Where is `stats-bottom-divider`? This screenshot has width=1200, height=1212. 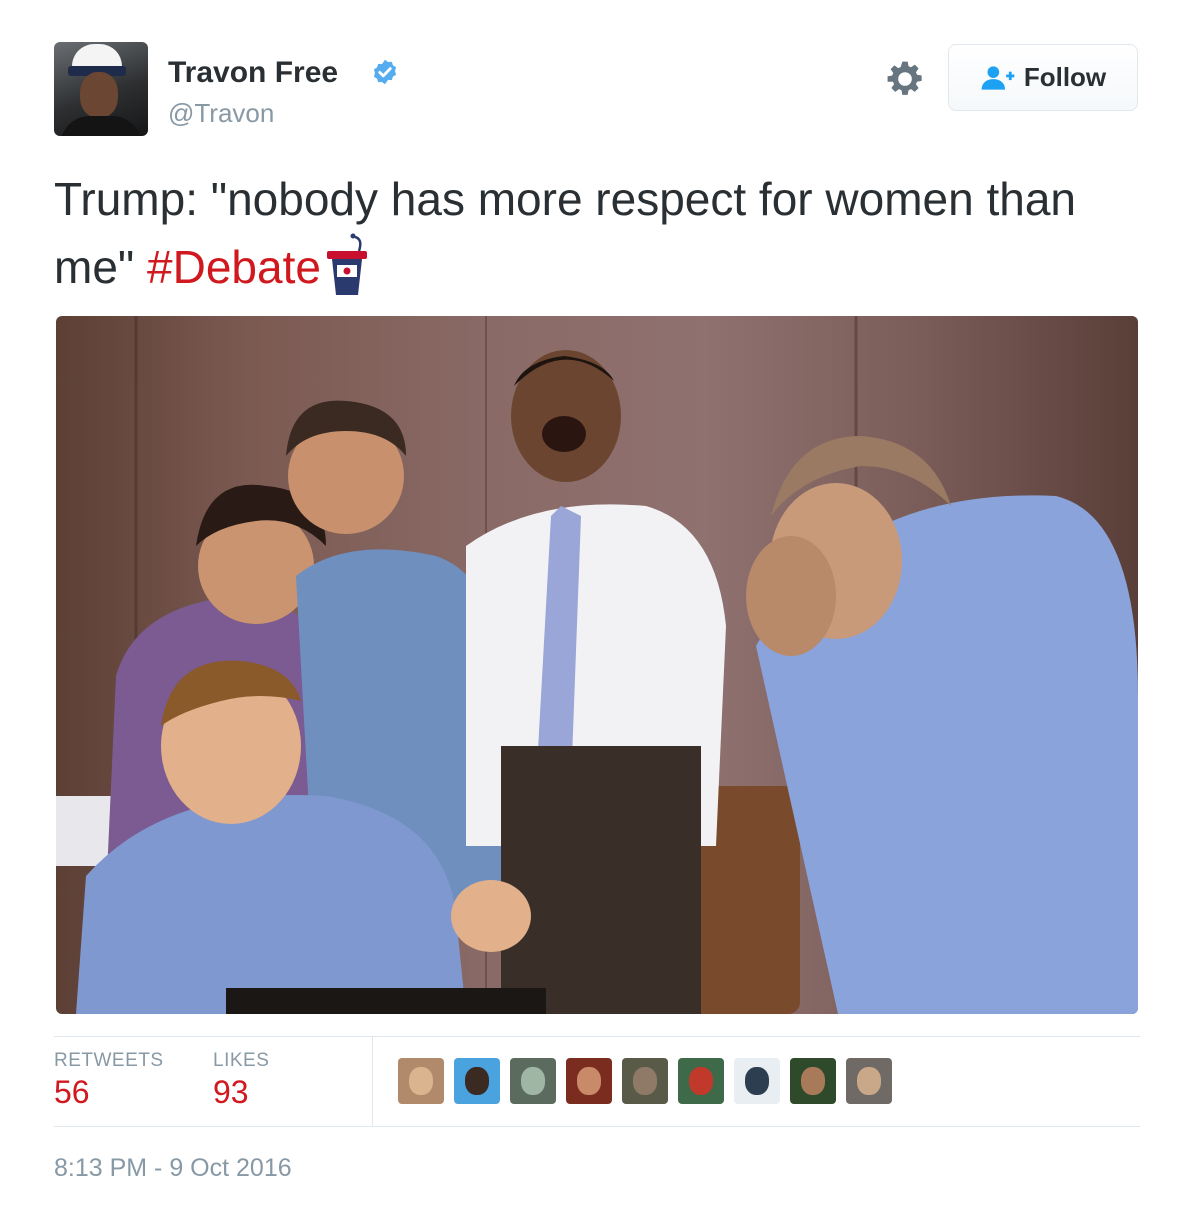
stats-bottom-divider is located at coordinates (597, 1126).